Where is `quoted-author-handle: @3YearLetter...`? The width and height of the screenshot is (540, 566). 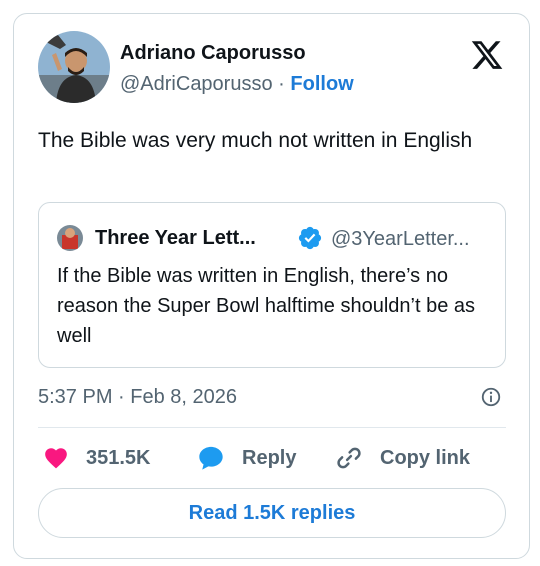 quoted-author-handle: @3YearLetter... is located at coordinates (400, 239).